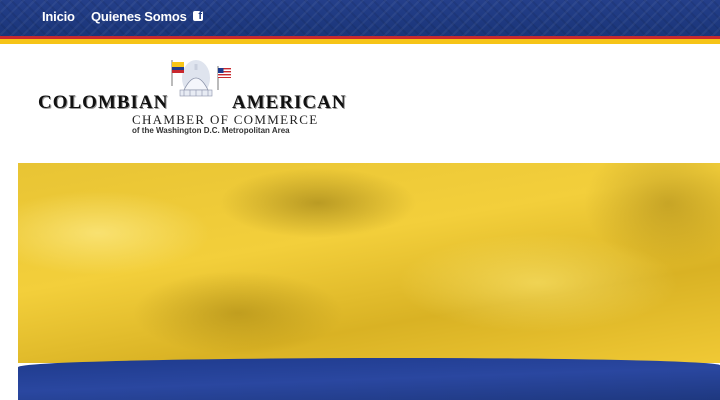 The image size is (720, 400). Describe the element at coordinates (198, 16) in the screenshot. I see `facebook-icon: f` at that location.